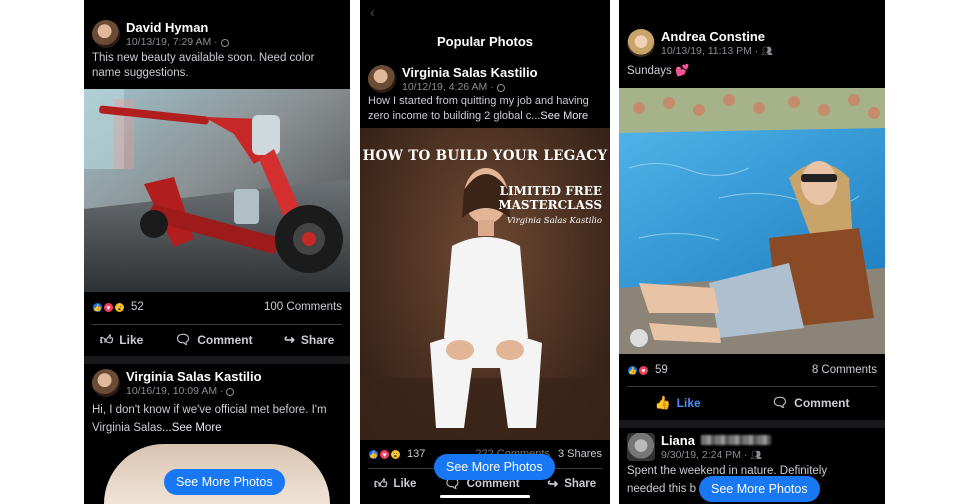 The height and width of the screenshot is (504, 968). I want to click on reactions-summary: 👍 ♥ 59, so click(647, 370).